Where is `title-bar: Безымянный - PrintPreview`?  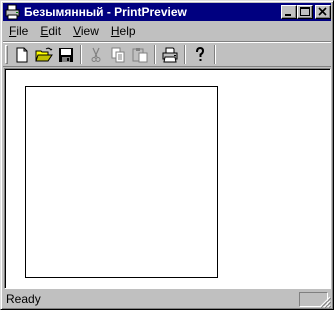 title-bar: Безымянный - PrintPreview is located at coordinates (167, 12).